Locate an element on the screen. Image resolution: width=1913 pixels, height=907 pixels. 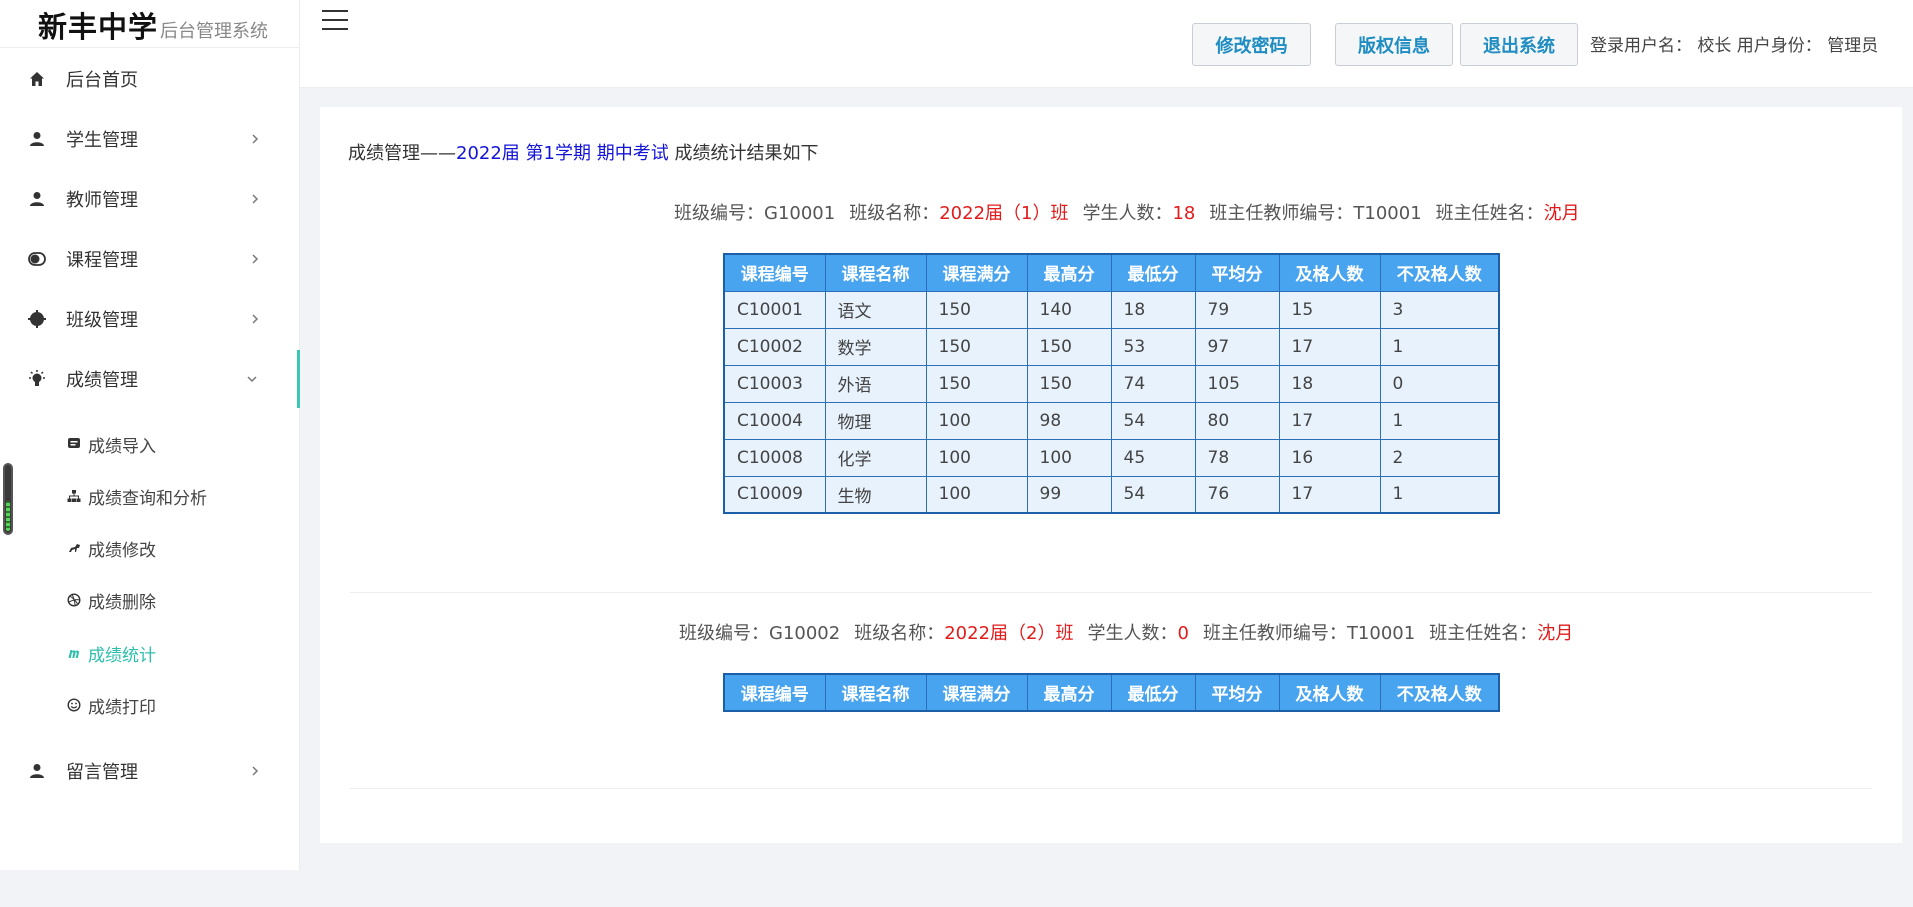
sidebar-item-grades: 成绩管理 is located at coordinates (150, 379).